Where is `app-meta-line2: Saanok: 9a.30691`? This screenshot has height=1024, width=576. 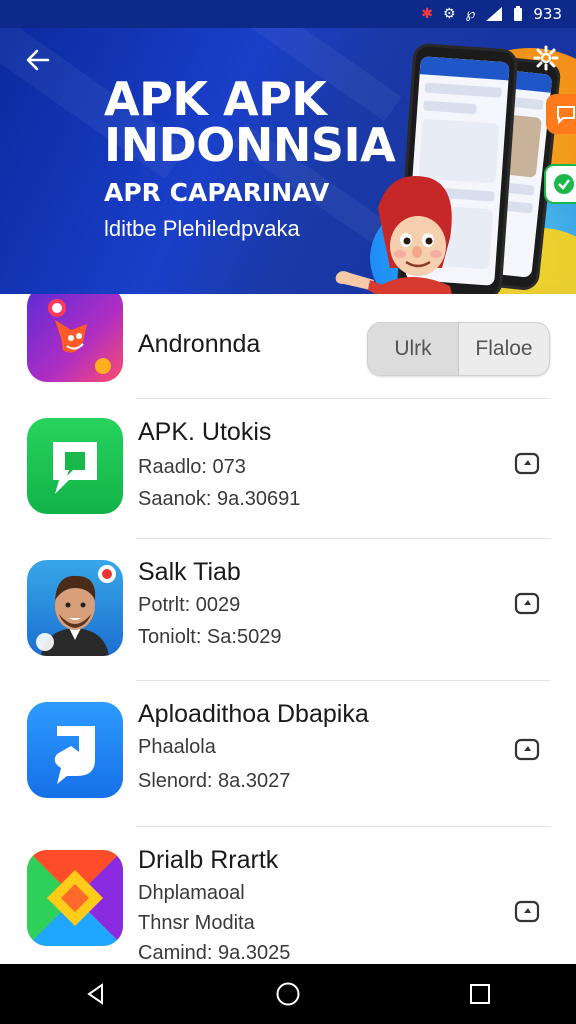
app-meta-line2: Saanok: 9a.30691 is located at coordinates (219, 499).